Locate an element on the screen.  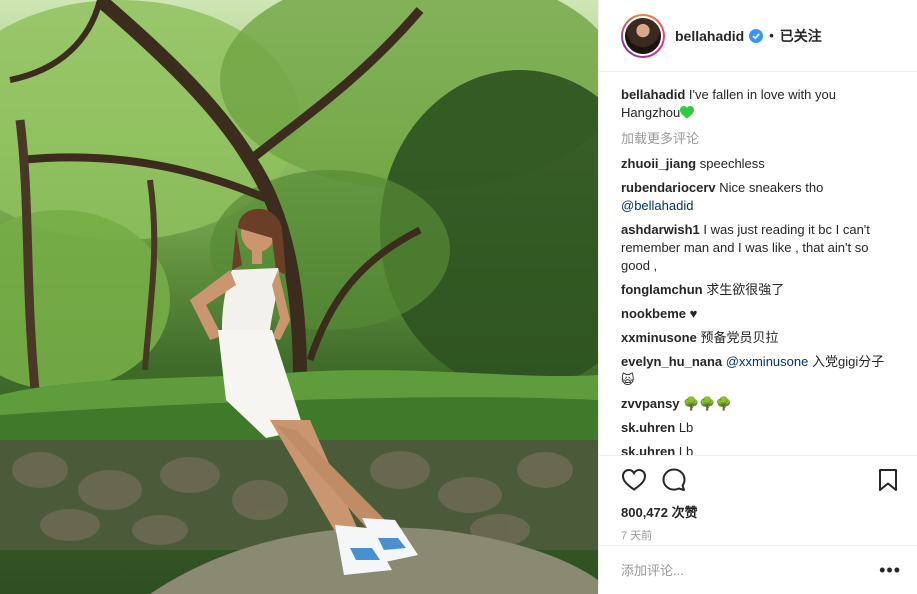
heart-icon is located at coordinates (634, 480).